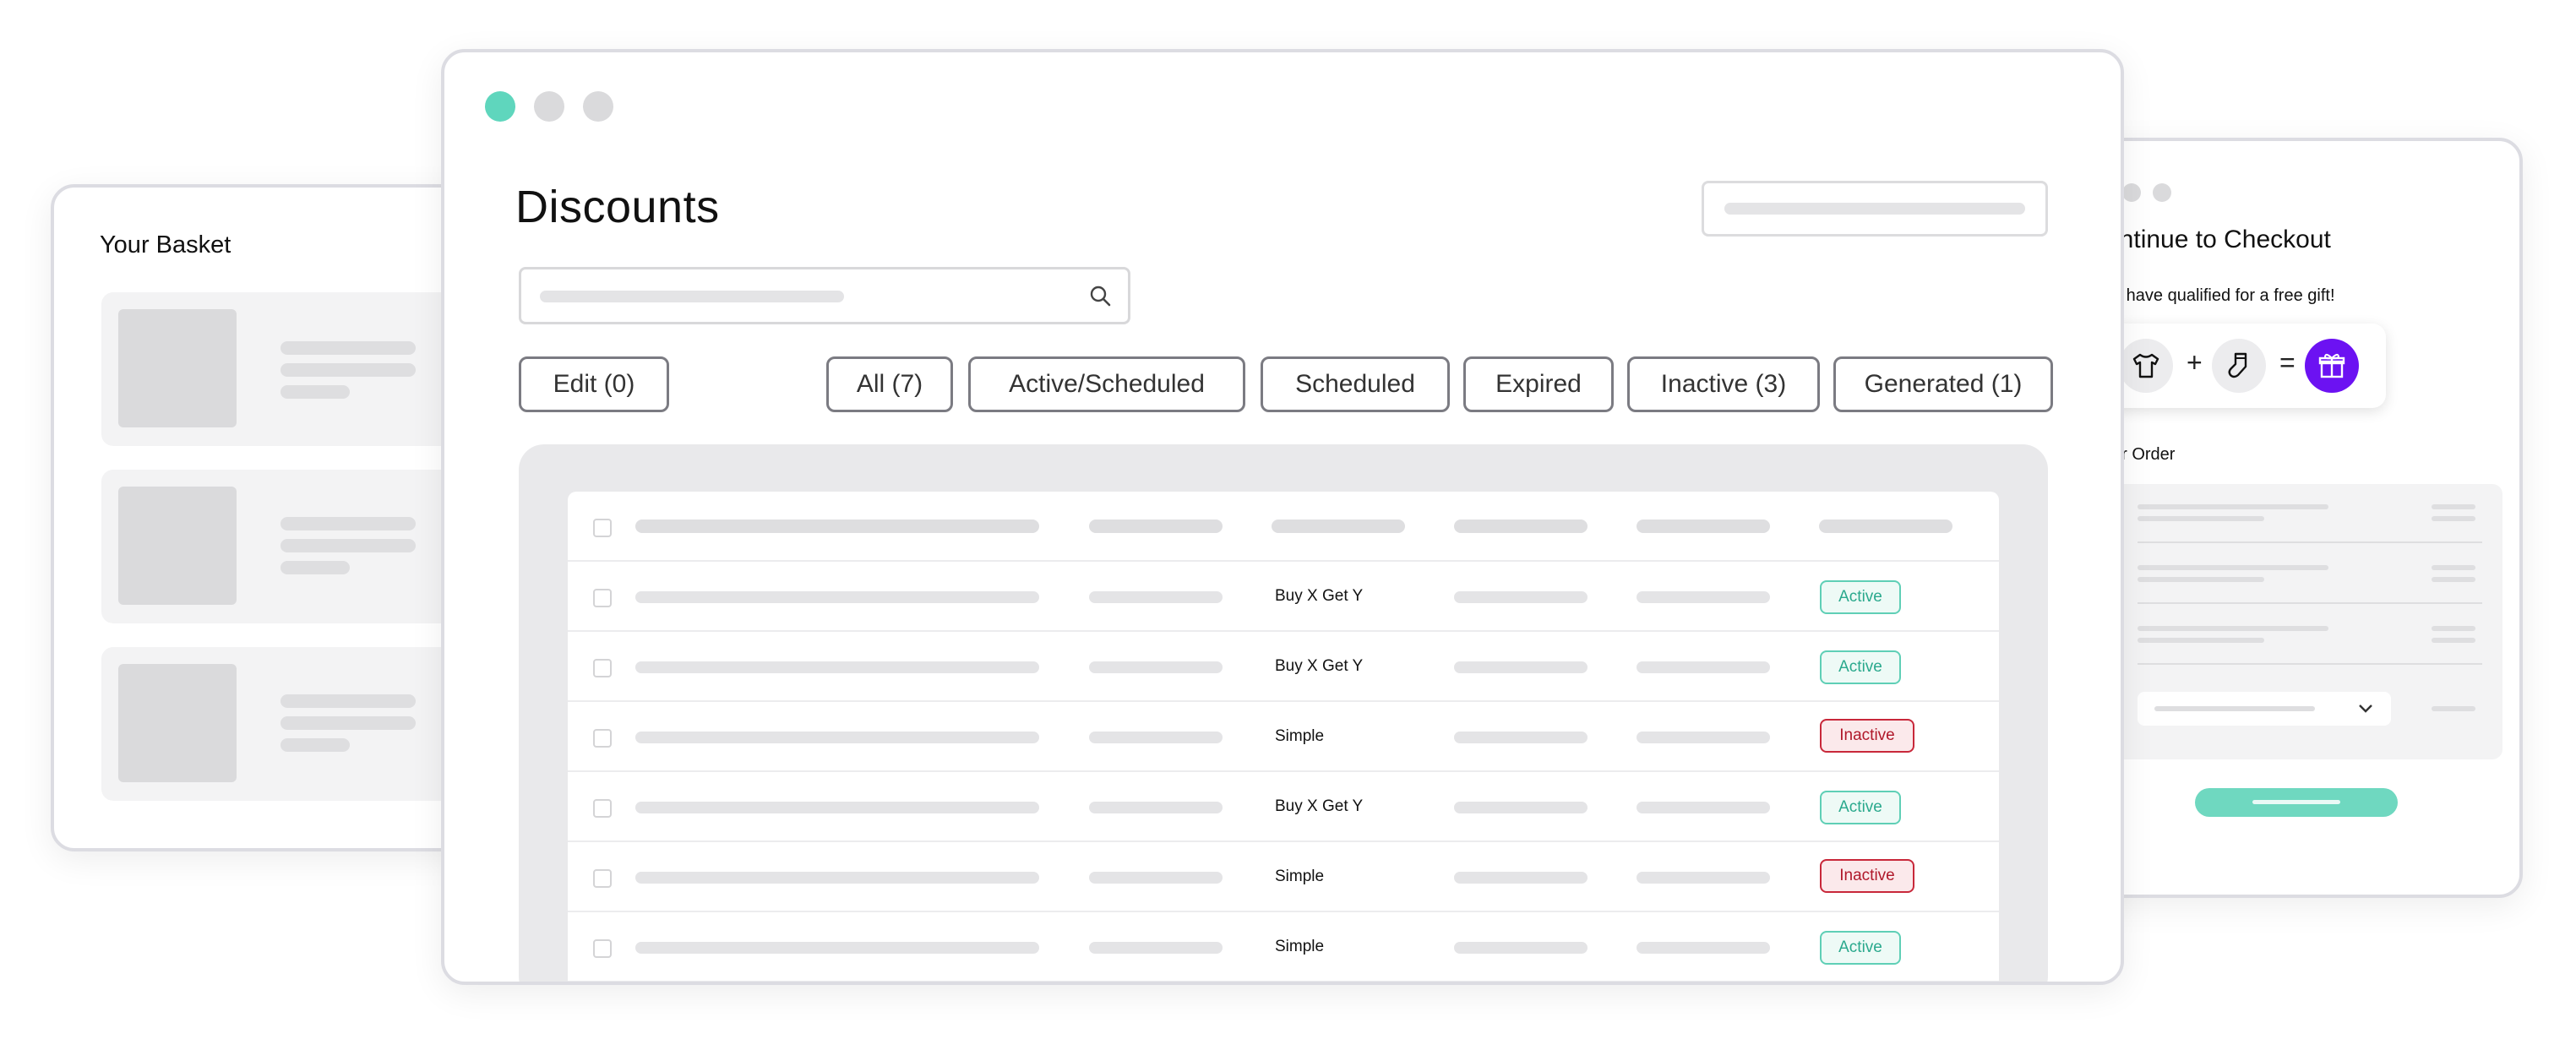 The image size is (2576, 1039). I want to click on header-field, so click(1875, 209).